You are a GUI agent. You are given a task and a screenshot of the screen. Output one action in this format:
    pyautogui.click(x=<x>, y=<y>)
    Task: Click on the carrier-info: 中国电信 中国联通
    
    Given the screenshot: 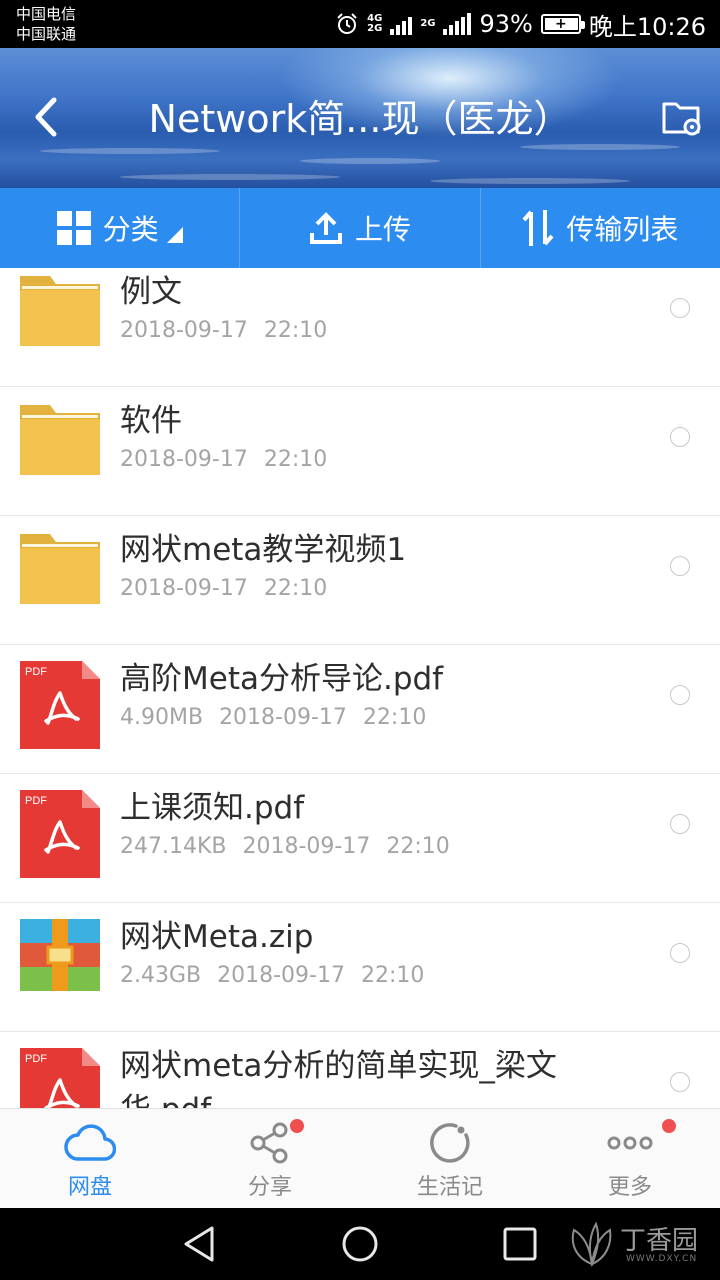 What is the action you would take?
    pyautogui.click(x=46, y=24)
    